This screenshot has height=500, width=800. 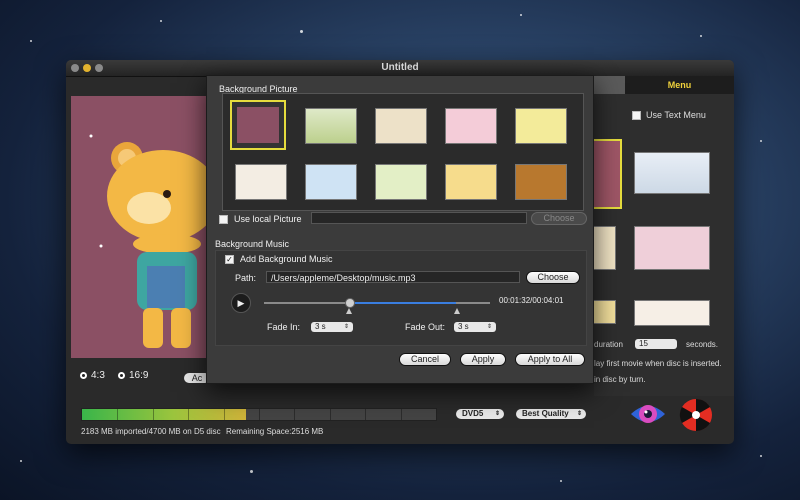 I want to click on use-local-picture-checkbox: Use local Picture, so click(x=260, y=219).